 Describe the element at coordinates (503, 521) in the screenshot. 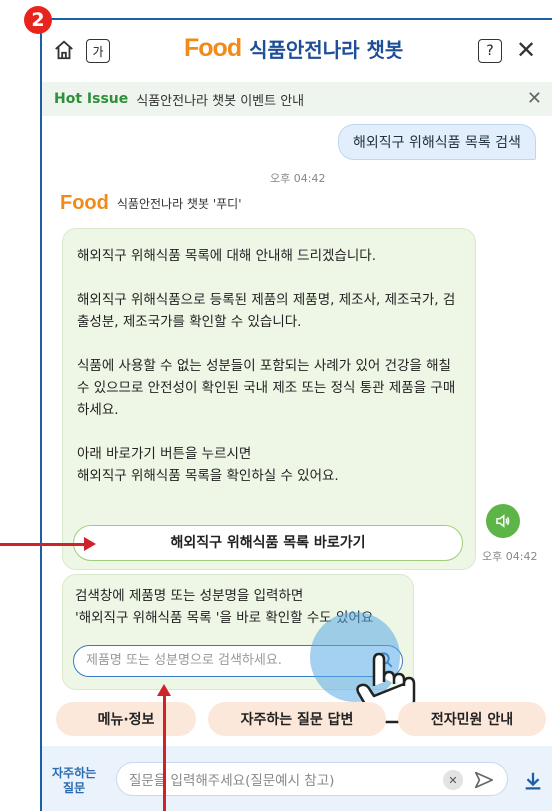

I see `speaker-icon` at that location.